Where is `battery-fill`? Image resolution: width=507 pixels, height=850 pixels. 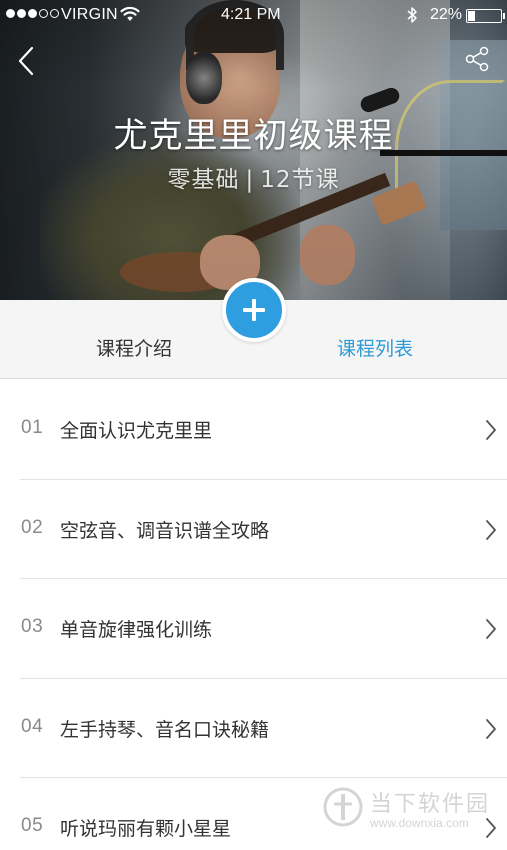
battery-fill is located at coordinates (471, 16).